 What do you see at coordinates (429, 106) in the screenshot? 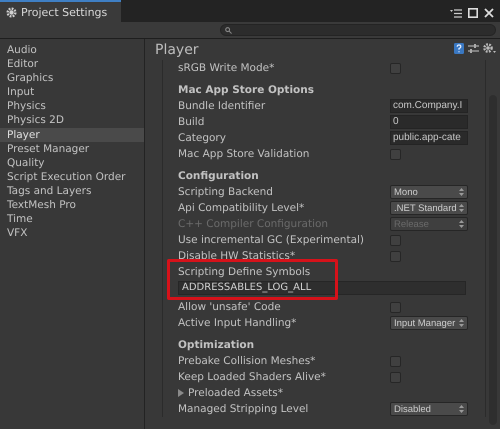
I see `text-field: com.Company.I` at bounding box center [429, 106].